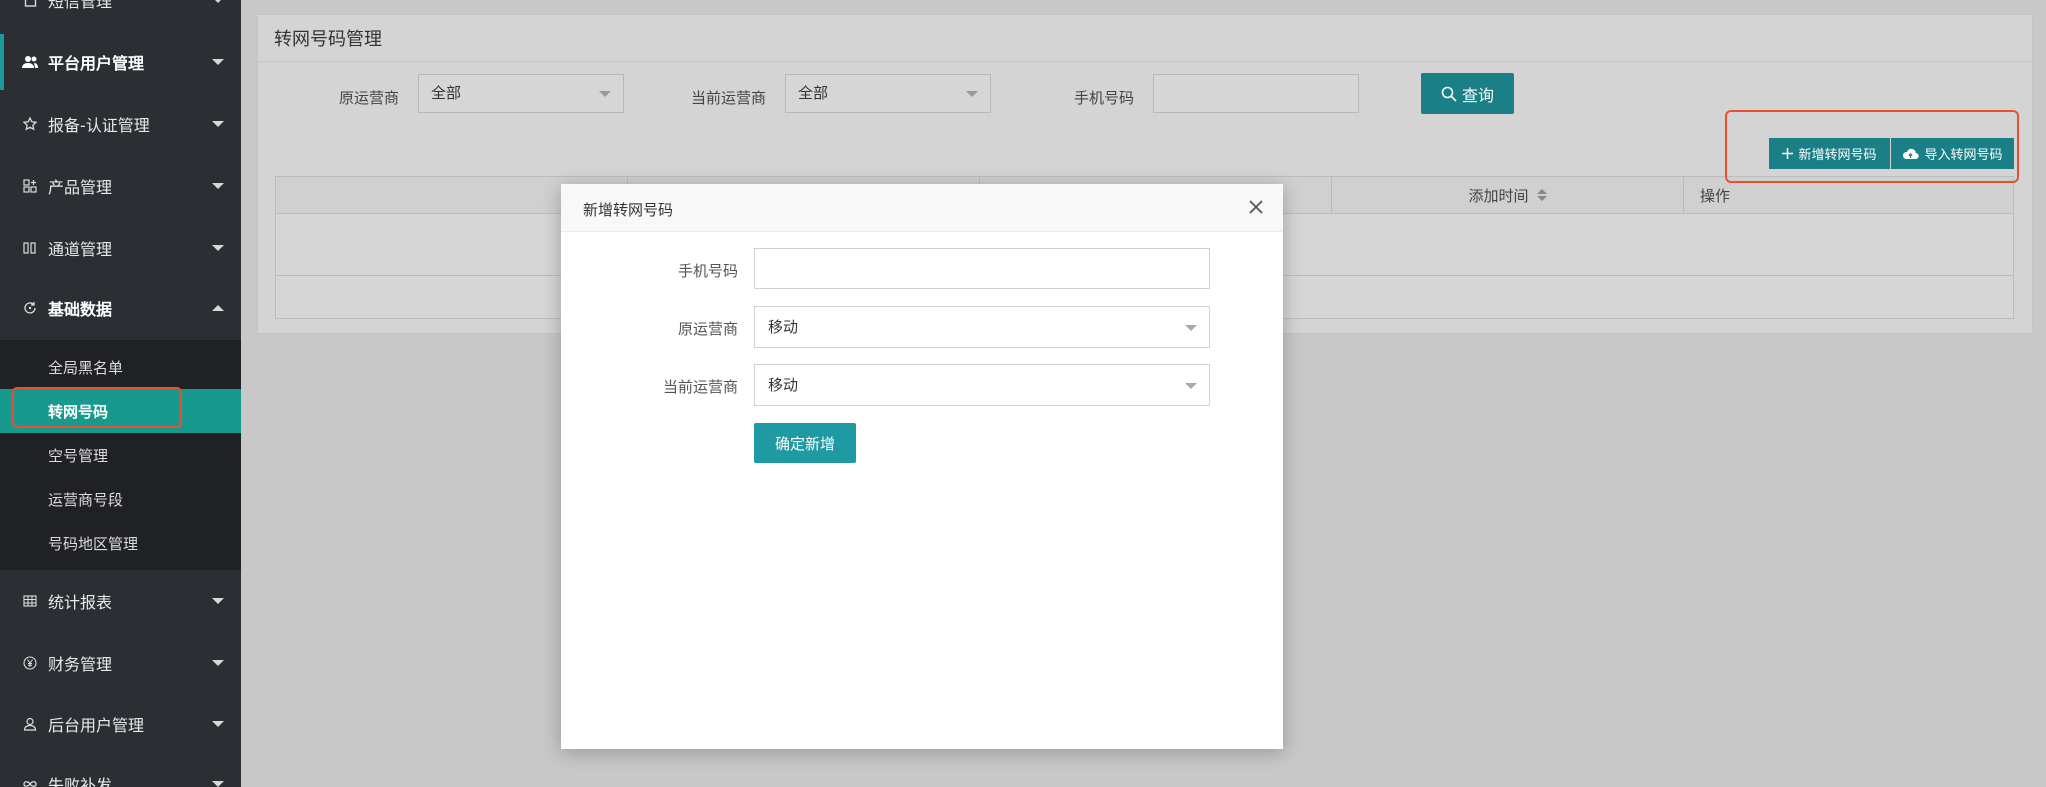 This screenshot has height=787, width=2046. Describe the element at coordinates (1477, 95) in the screenshot. I see `search-button-label: 查询` at that location.